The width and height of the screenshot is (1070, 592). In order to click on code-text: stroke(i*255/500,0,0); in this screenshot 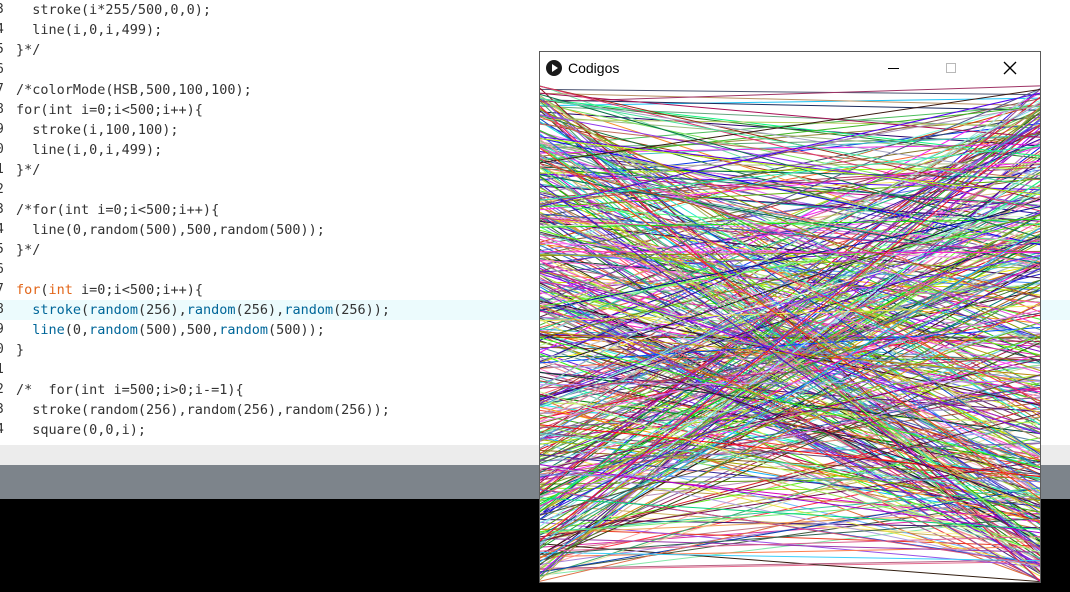, I will do `click(113, 10)`.